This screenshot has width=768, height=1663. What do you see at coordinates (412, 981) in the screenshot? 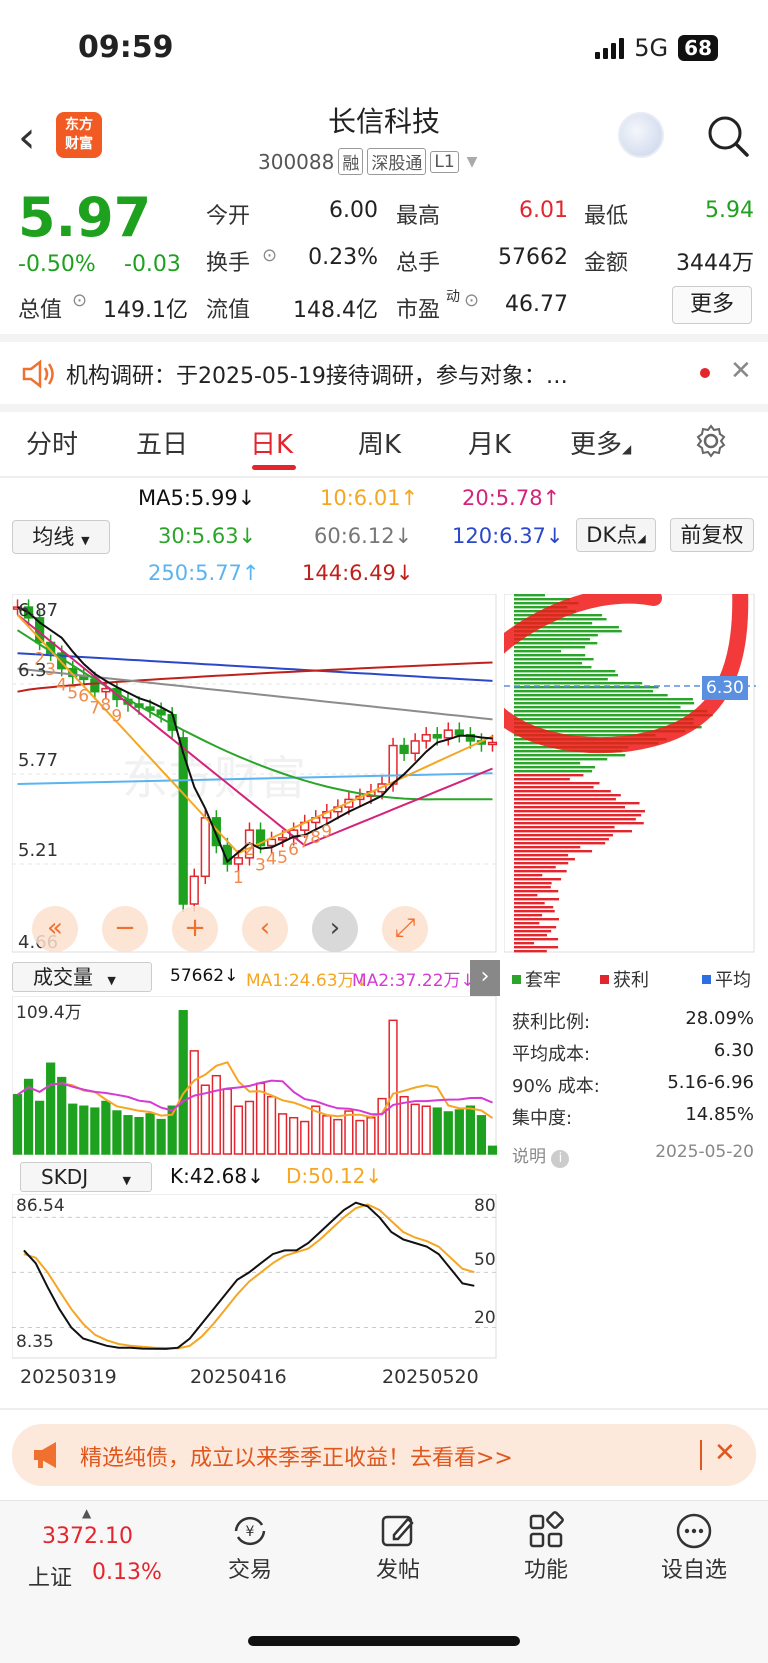
I see `volume-ma2: MA2:37.22万↓` at bounding box center [412, 981].